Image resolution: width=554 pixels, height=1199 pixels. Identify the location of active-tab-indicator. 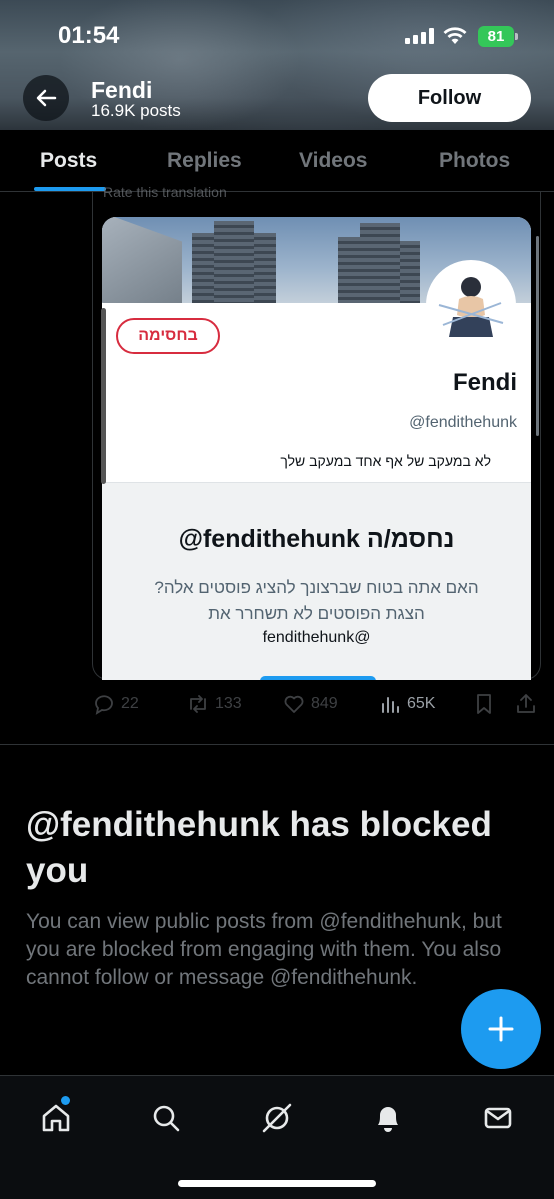
(70, 189).